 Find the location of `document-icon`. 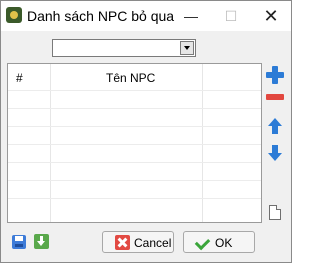

document-icon is located at coordinates (275, 212).